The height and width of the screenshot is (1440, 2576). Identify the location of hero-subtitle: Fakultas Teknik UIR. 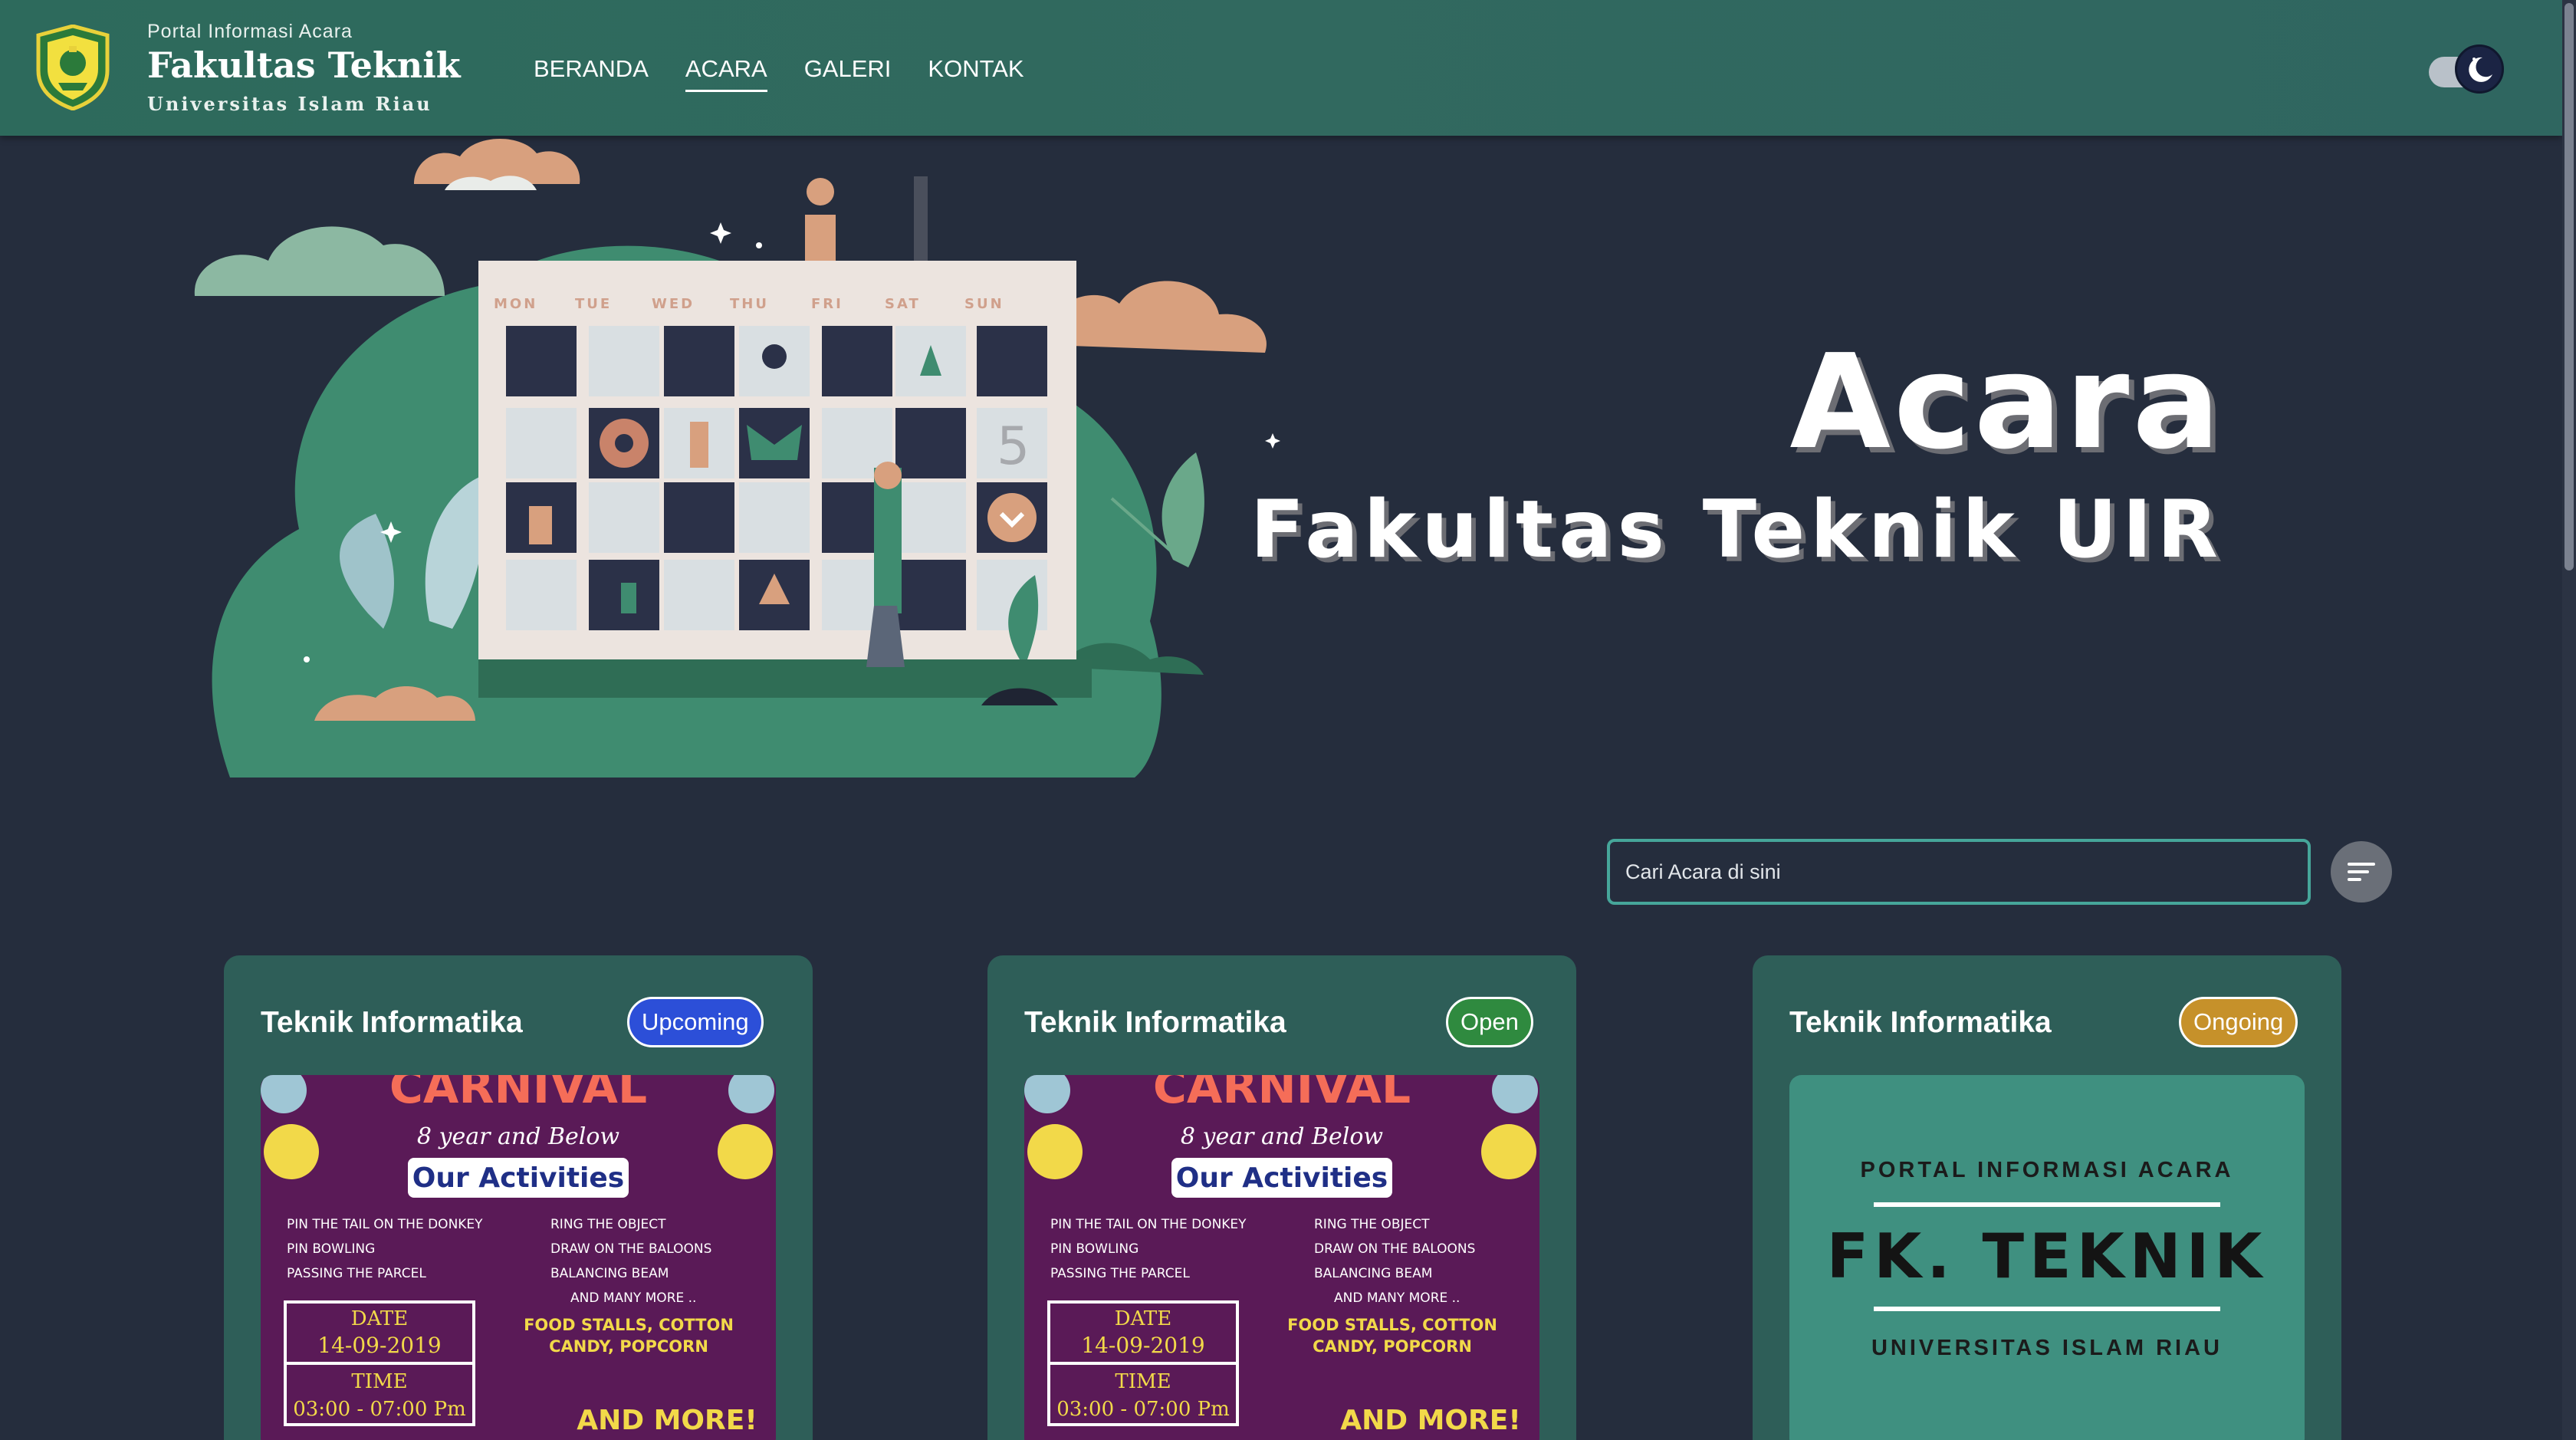
(1737, 530).